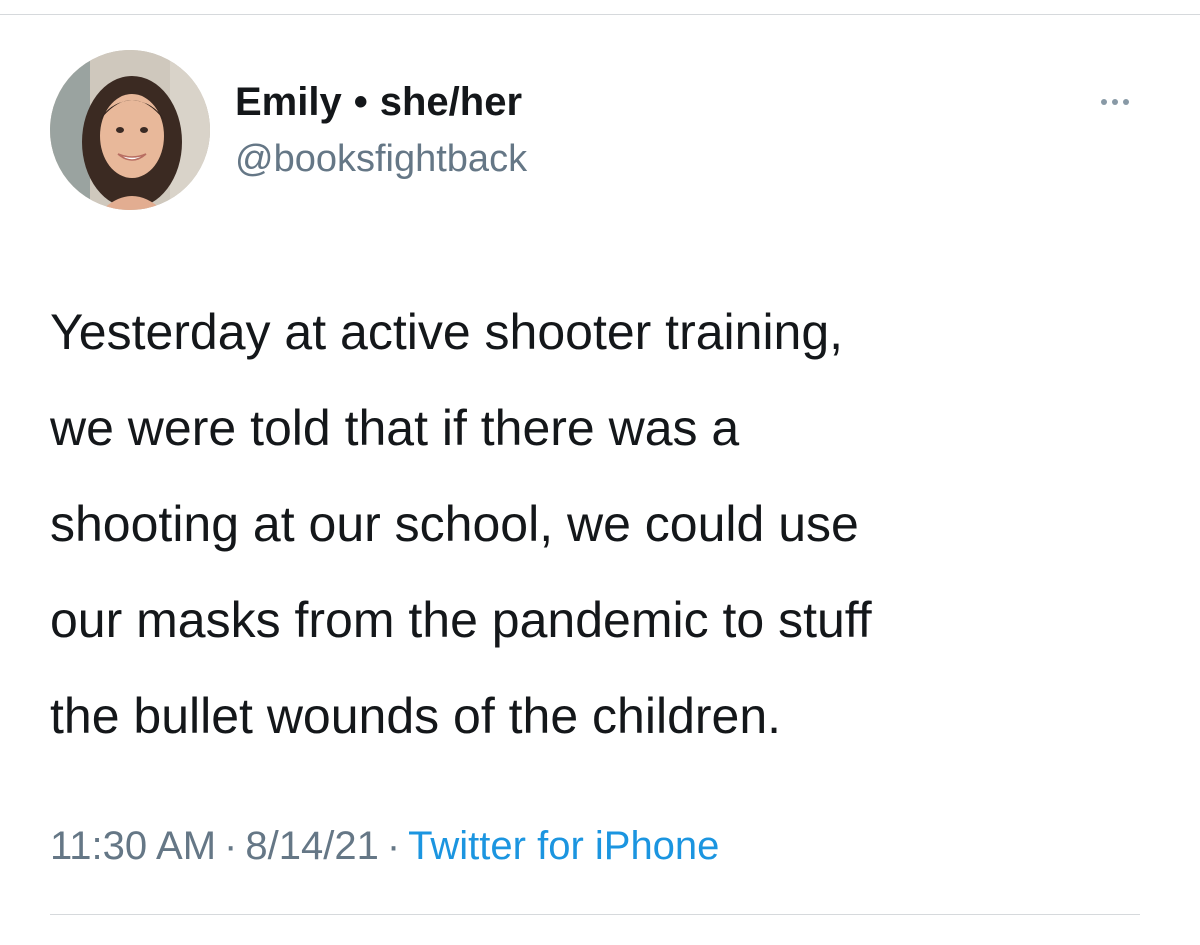 The height and width of the screenshot is (945, 1200). Describe the element at coordinates (461, 620) in the screenshot. I see `tweet-text-line: our masks from the pandemic to stuff` at that location.